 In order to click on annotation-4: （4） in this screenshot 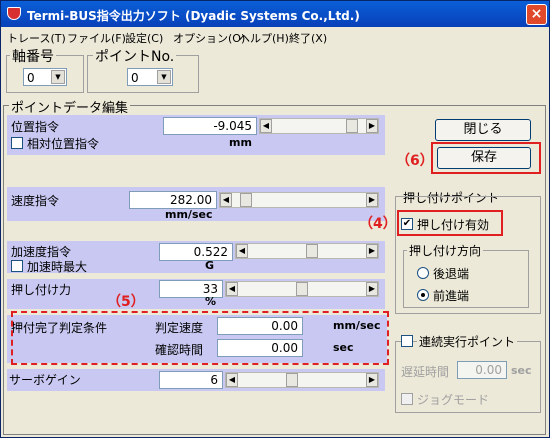, I will do `click(378, 224)`.